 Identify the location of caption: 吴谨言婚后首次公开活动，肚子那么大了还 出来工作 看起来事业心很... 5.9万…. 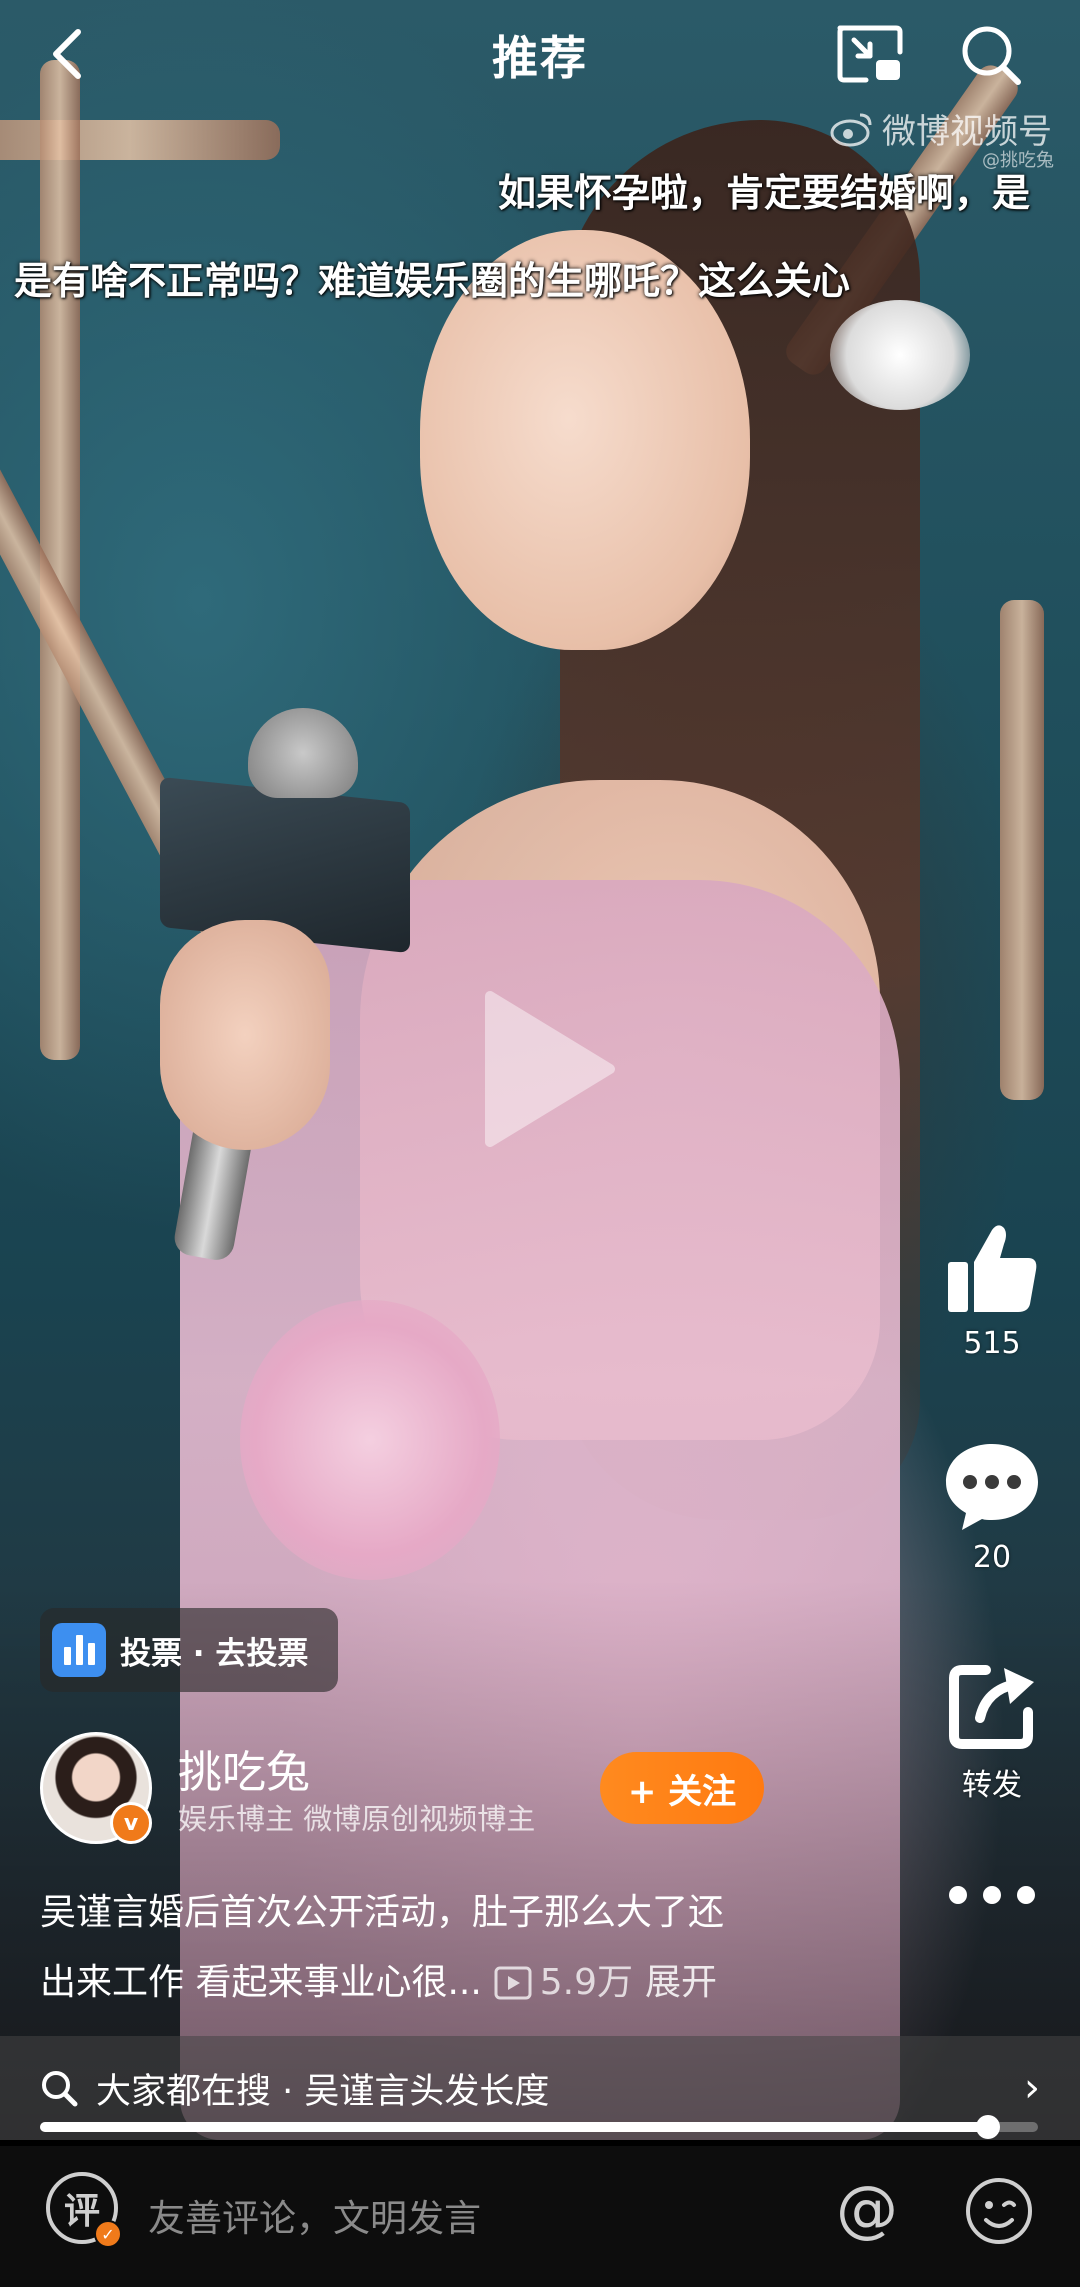
(450, 1948).